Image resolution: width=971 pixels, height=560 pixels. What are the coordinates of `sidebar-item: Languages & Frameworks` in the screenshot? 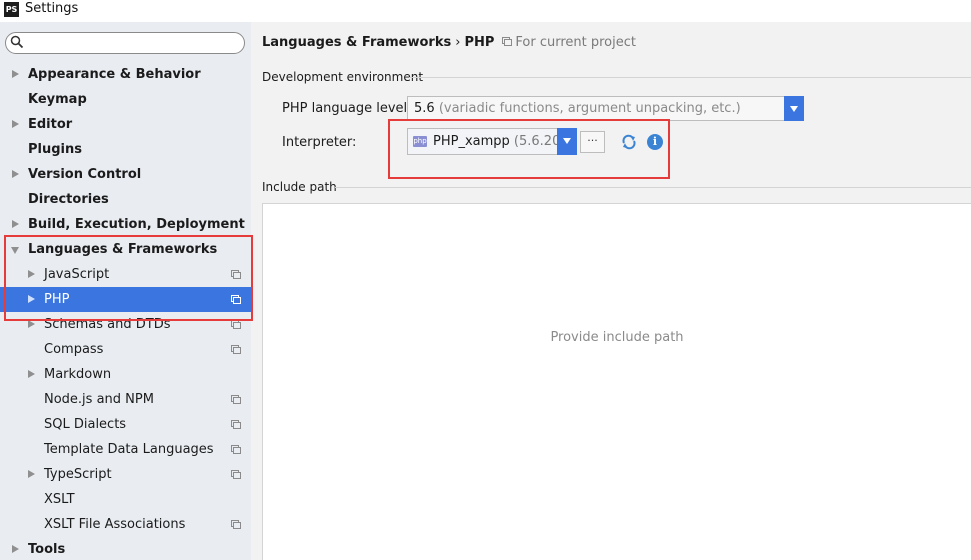 It's located at (125, 249).